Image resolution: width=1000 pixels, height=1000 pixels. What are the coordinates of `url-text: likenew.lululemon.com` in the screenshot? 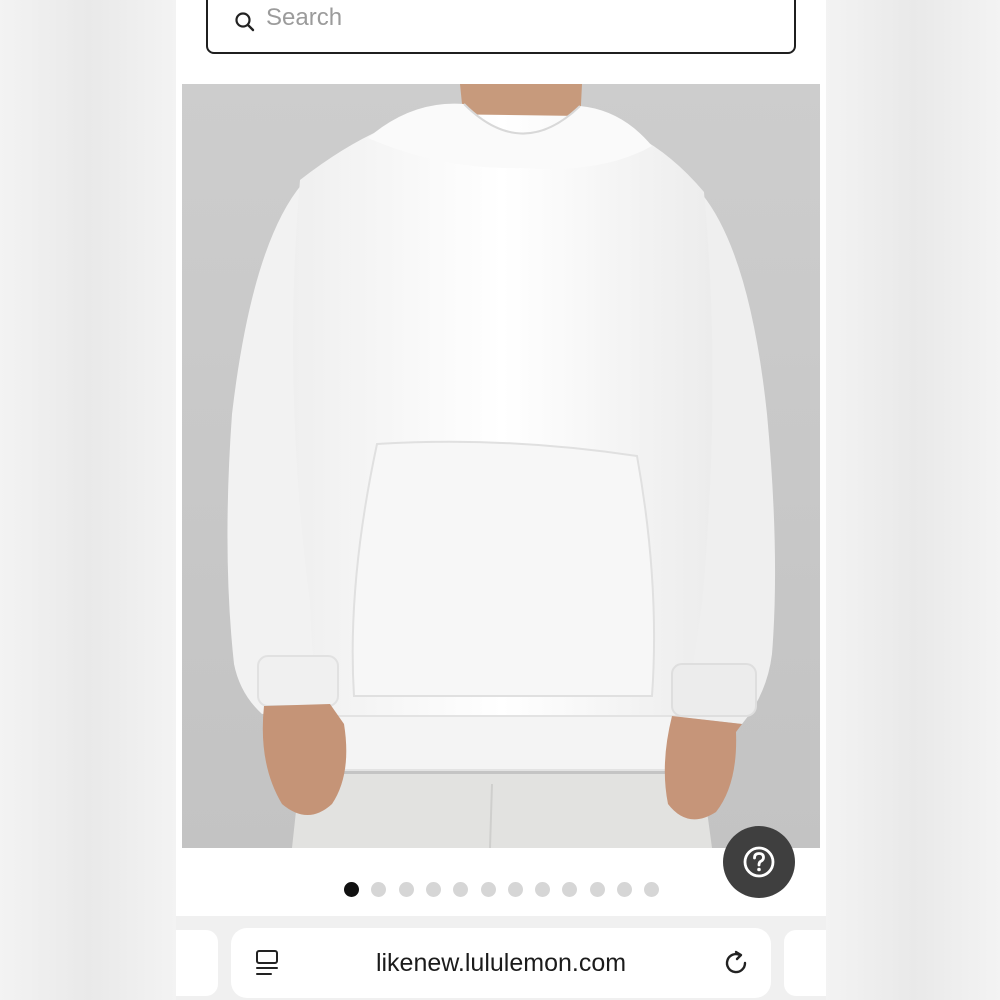 It's located at (501, 963).